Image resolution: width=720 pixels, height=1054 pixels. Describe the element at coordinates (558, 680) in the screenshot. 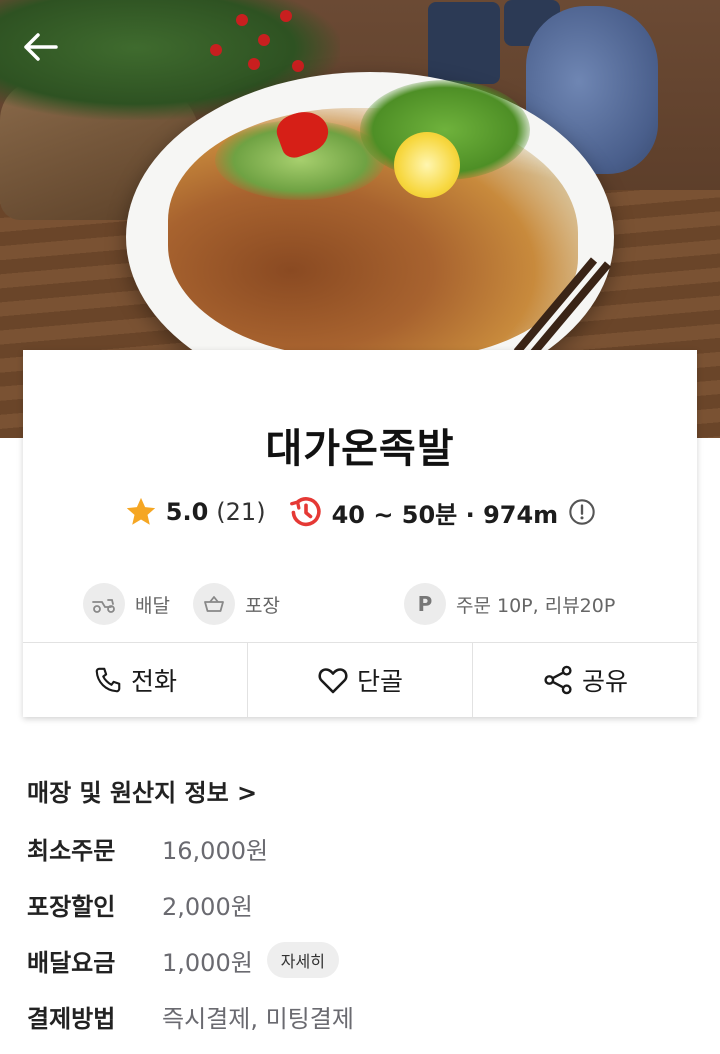

I see `share-icon` at that location.